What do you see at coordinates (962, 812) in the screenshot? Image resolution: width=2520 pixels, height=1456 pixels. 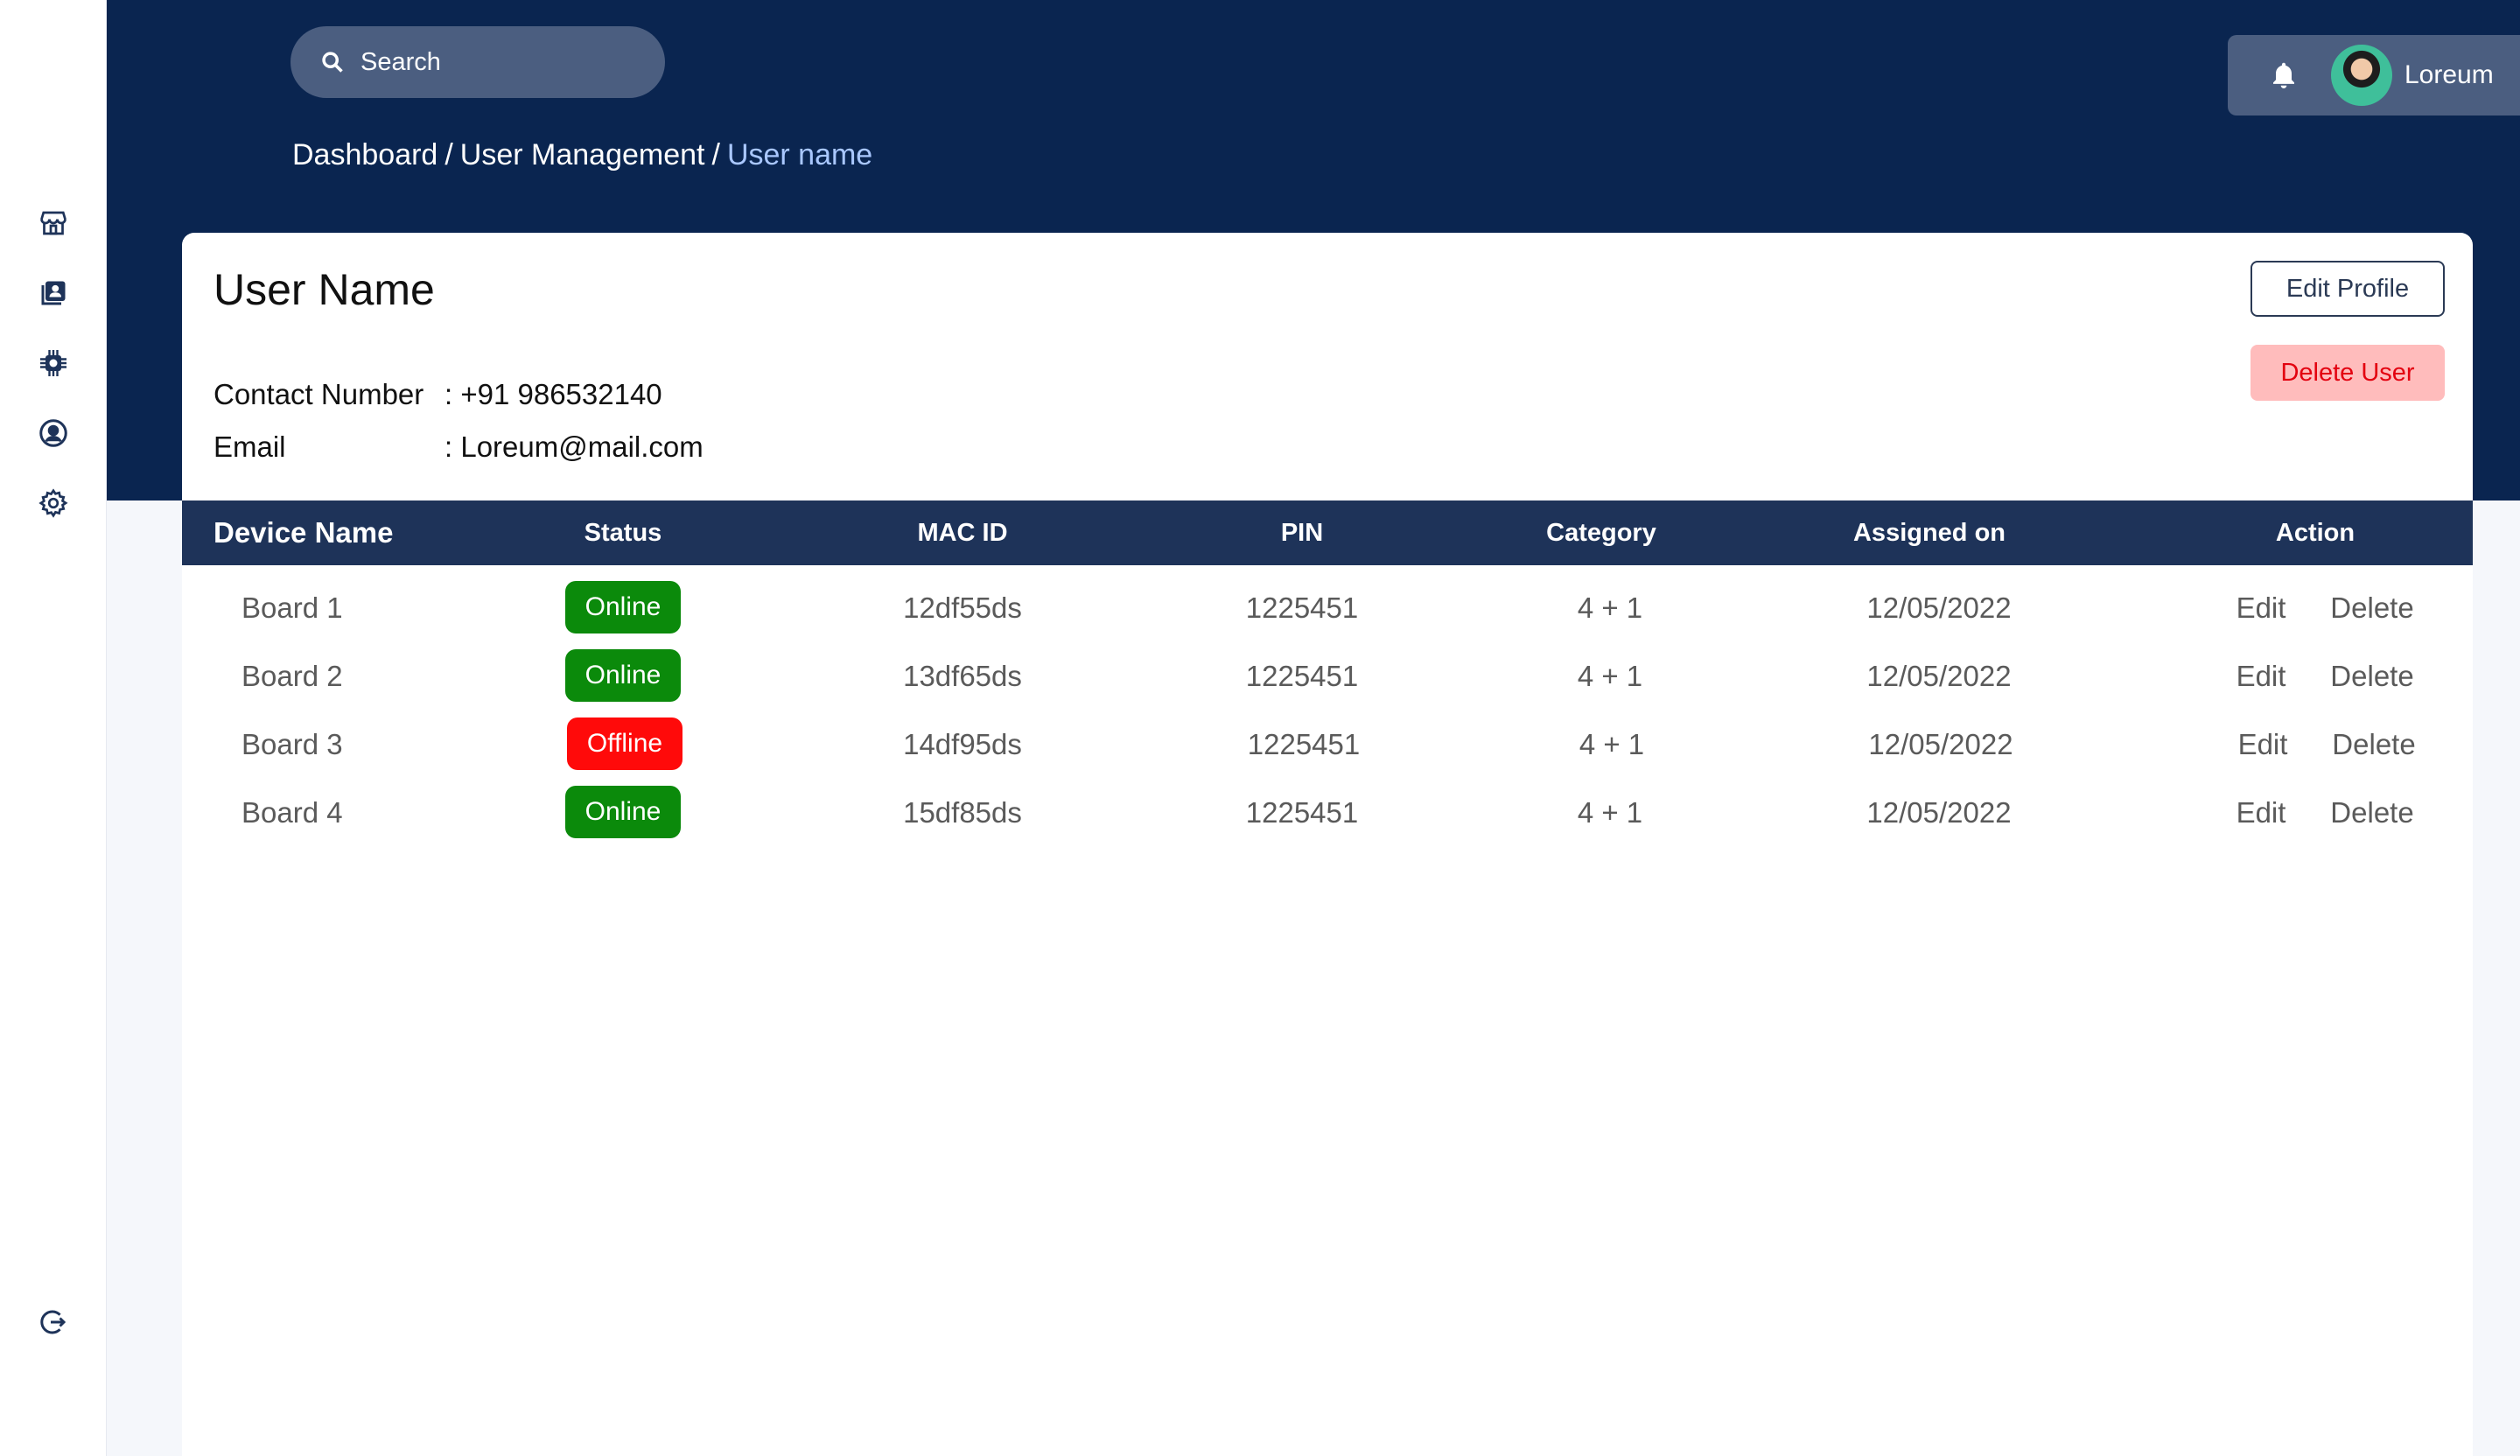 I see `mac-id: 15df85ds` at bounding box center [962, 812].